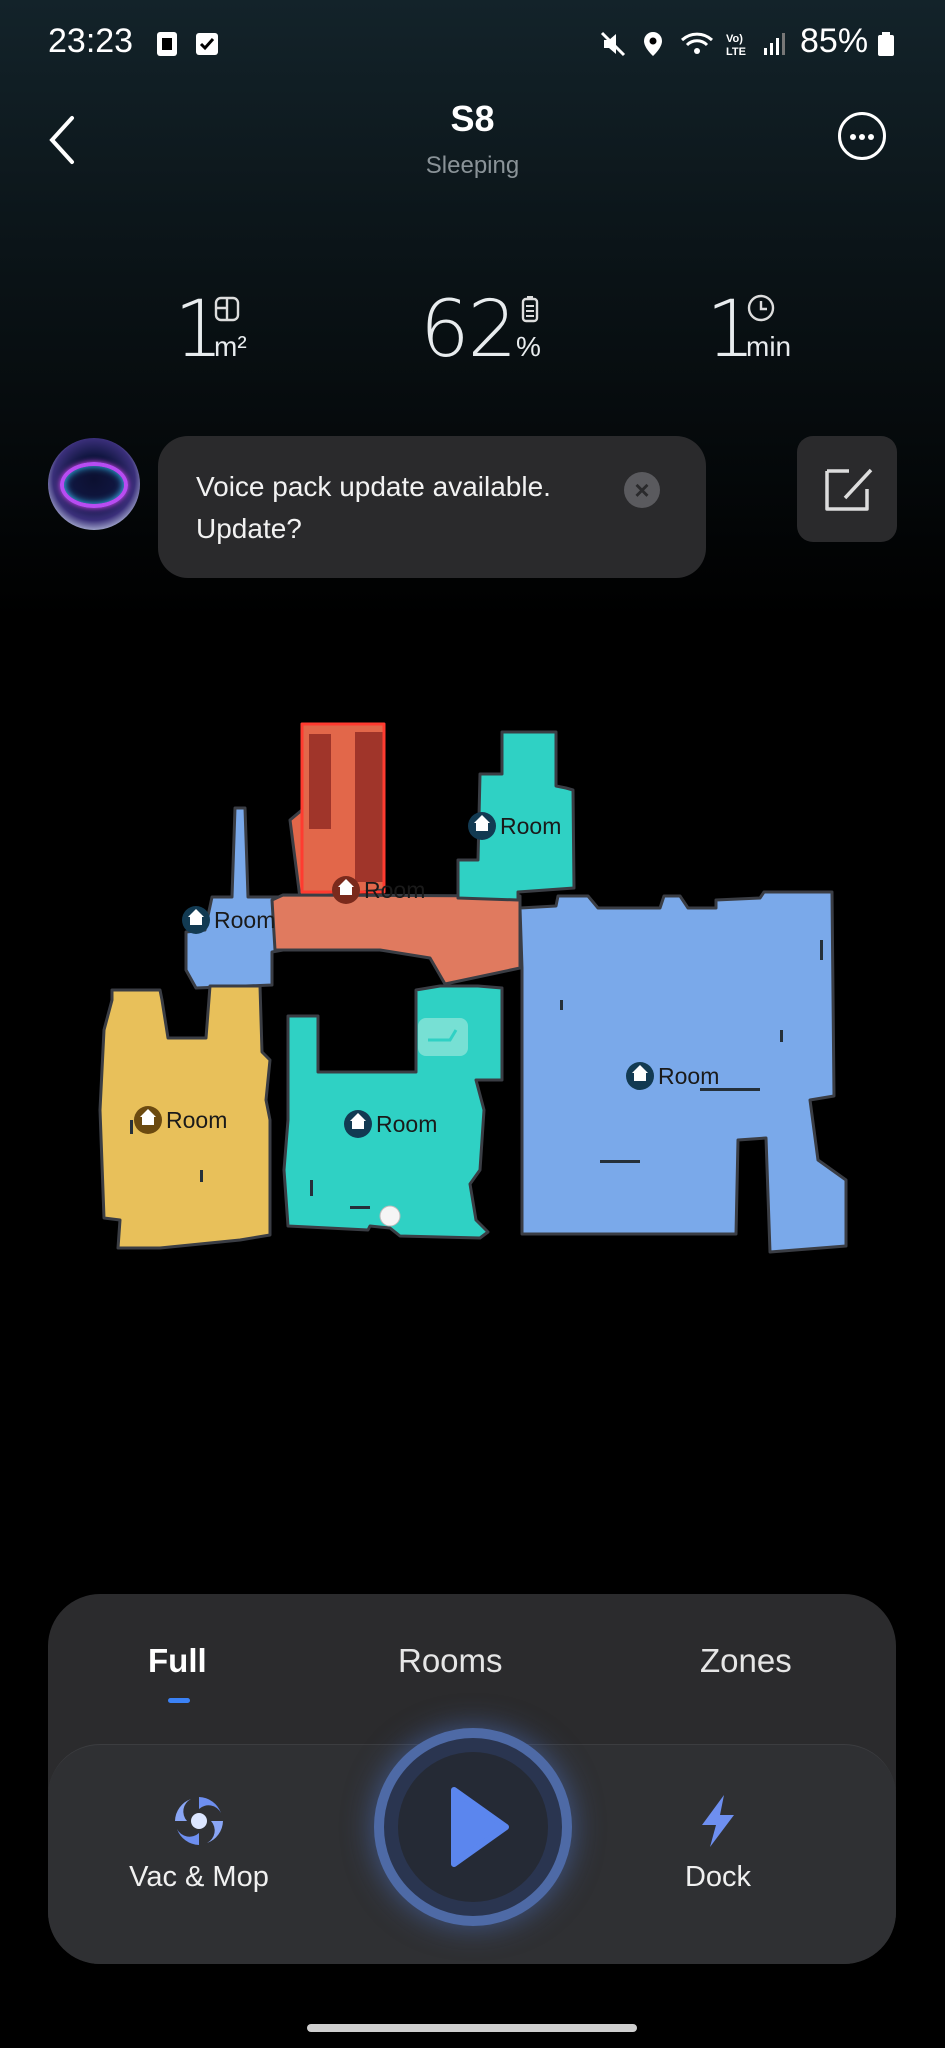 This screenshot has width=945, height=2048. Describe the element at coordinates (761, 308) in the screenshot. I see `clock-icon` at that location.